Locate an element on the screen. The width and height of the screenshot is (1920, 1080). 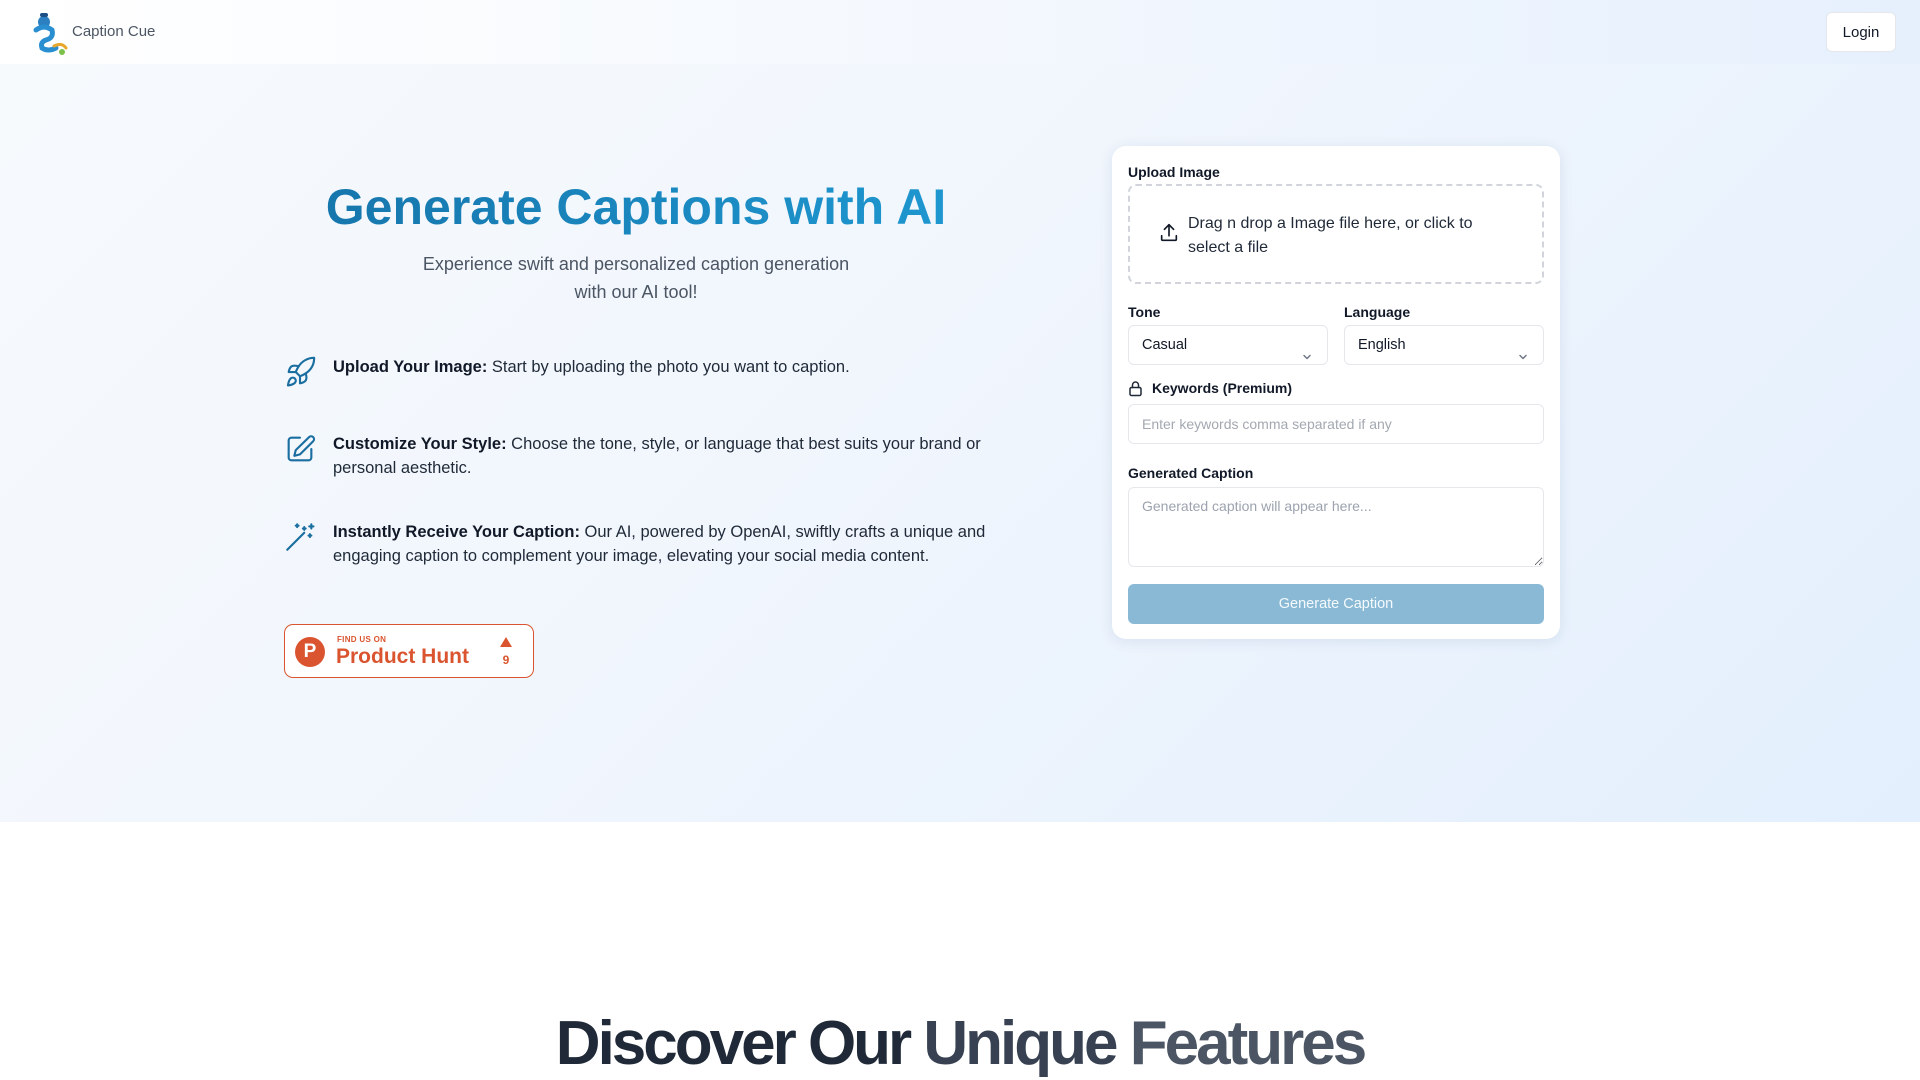
product-hunt-badge: P FIND US ON Product Hunt 9 is located at coordinates (409, 651).